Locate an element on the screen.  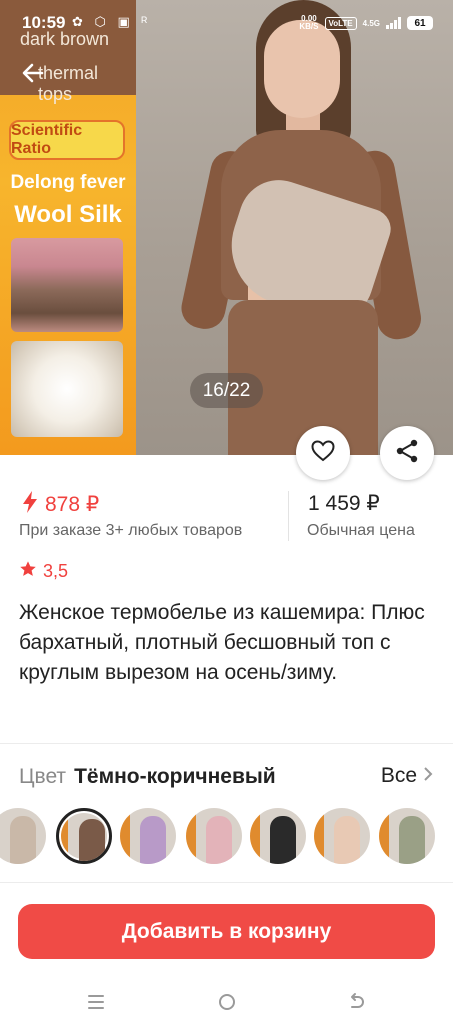
menu-icon is located at coordinates (96, 1002).